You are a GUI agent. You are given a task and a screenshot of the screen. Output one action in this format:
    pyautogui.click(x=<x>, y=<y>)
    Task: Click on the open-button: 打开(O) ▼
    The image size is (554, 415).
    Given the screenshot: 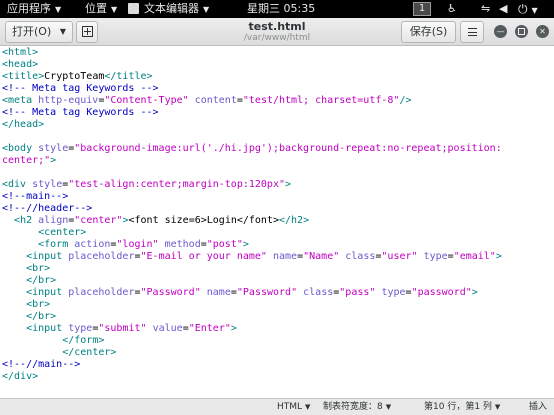 What is the action you would take?
    pyautogui.click(x=39, y=32)
    